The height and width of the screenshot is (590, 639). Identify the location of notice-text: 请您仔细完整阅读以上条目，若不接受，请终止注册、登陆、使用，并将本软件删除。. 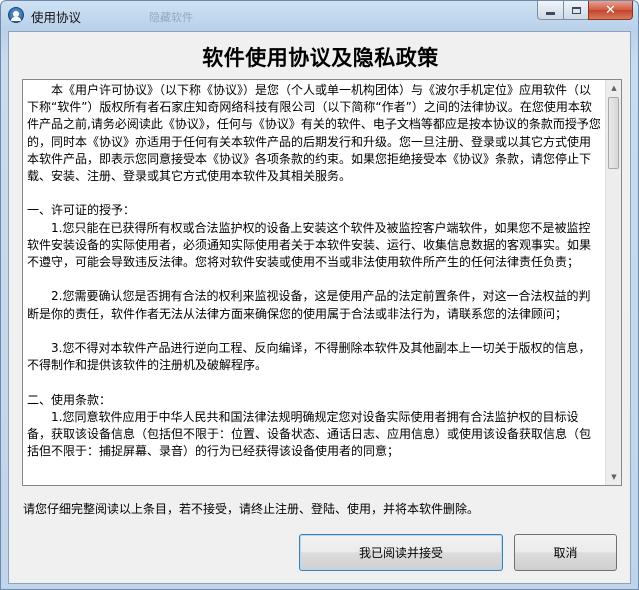
(251, 509).